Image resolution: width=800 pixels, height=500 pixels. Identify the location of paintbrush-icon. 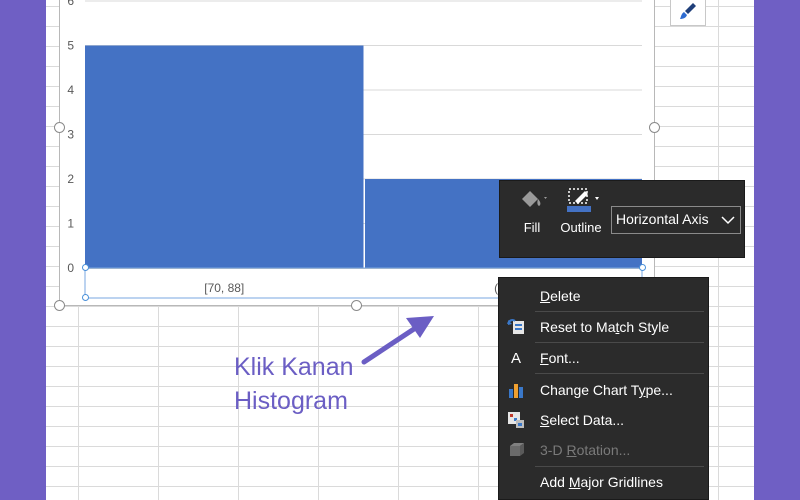
(688, 11).